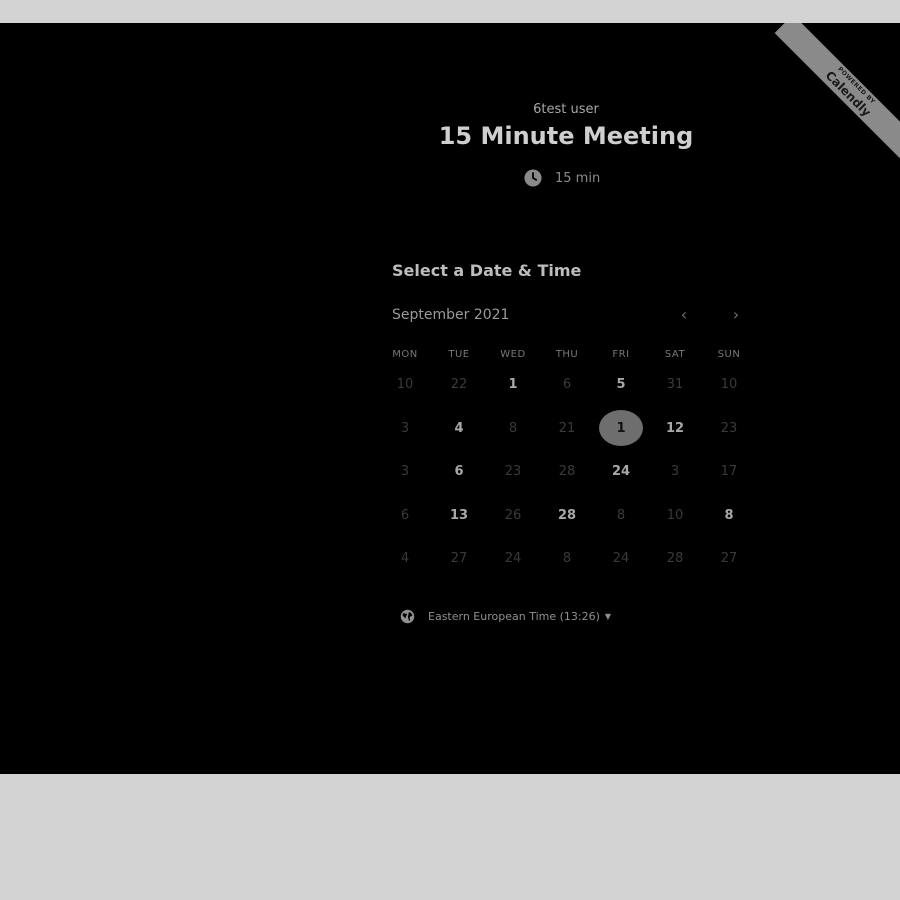  I want to click on calendar-day: 22, so click(459, 385).